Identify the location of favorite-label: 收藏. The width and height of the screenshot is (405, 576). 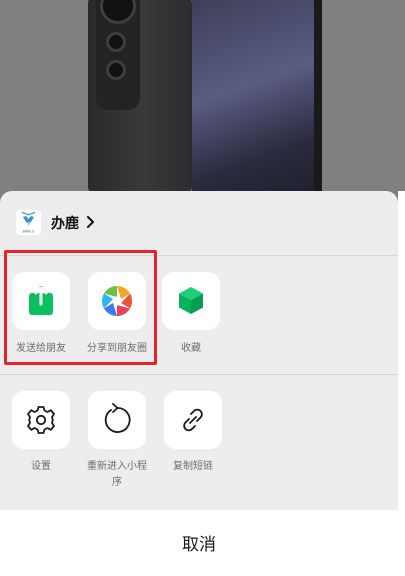
(191, 348).